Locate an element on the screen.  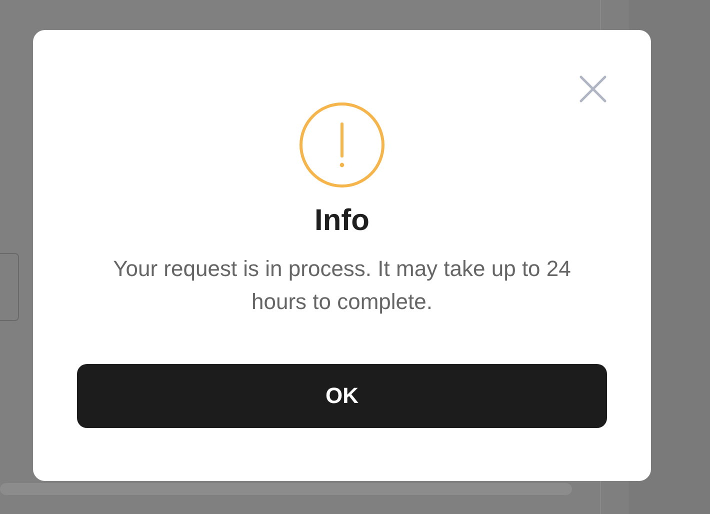
dialog-title: Info is located at coordinates (342, 221).